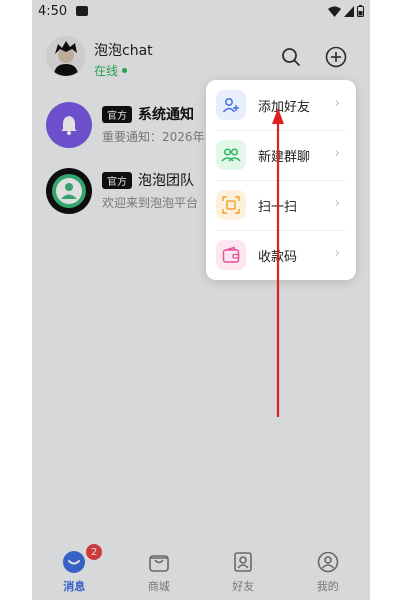 The image size is (400, 600). What do you see at coordinates (278, 207) in the screenshot?
I see `menu-item-label: 扫一扫` at bounding box center [278, 207].